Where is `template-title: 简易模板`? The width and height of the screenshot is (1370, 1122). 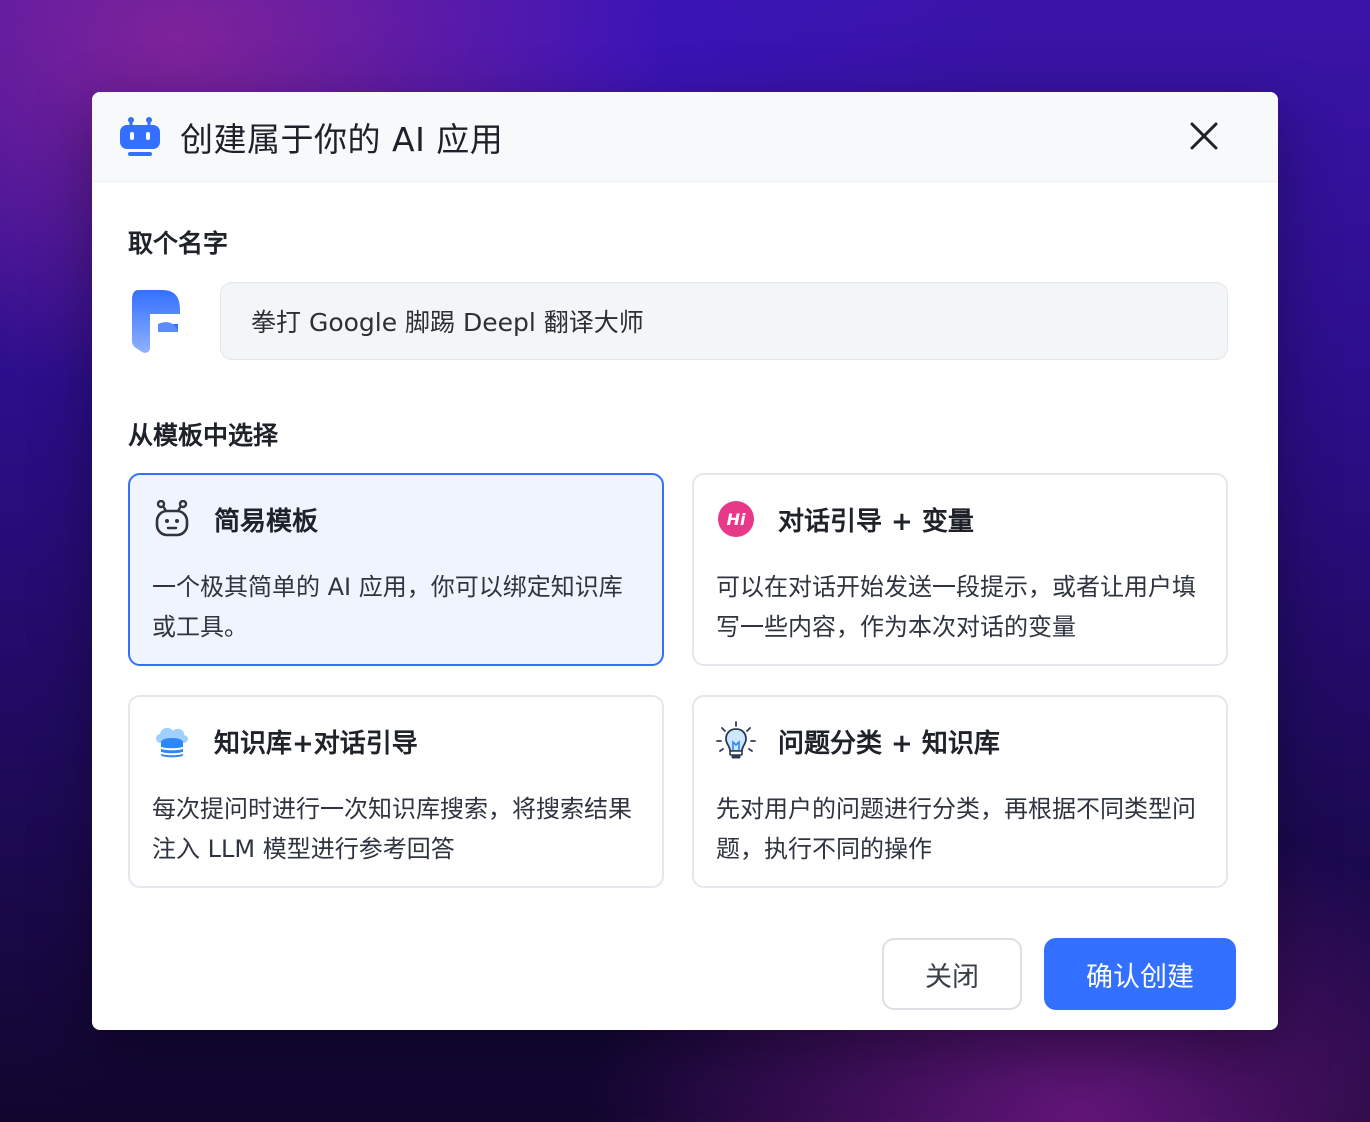 template-title: 简易模板 is located at coordinates (266, 521).